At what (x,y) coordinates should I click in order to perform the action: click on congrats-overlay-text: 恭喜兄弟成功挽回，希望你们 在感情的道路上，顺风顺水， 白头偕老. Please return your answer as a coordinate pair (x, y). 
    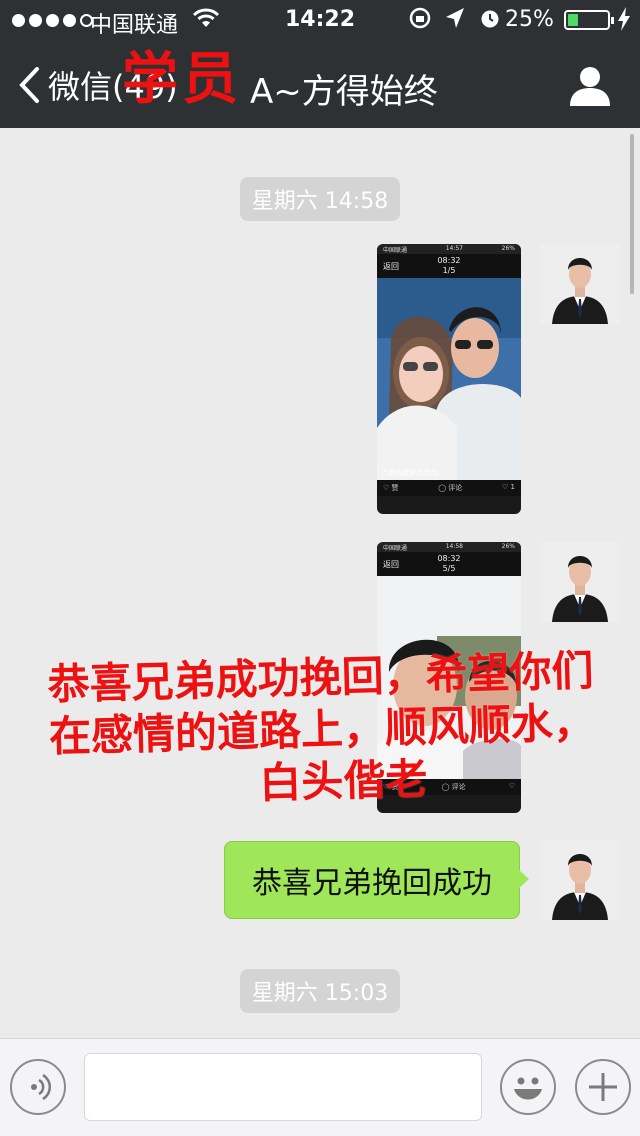
    Looking at the image, I should click on (321, 726).